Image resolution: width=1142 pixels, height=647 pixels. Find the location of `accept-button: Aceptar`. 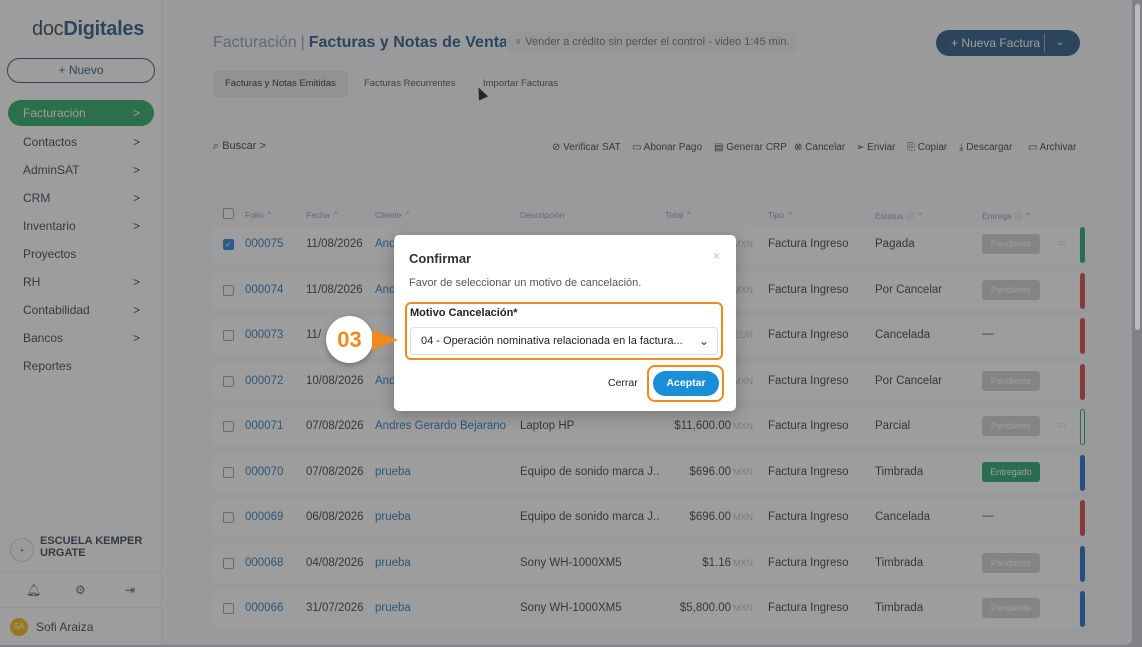

accept-button: Aceptar is located at coordinates (686, 383).